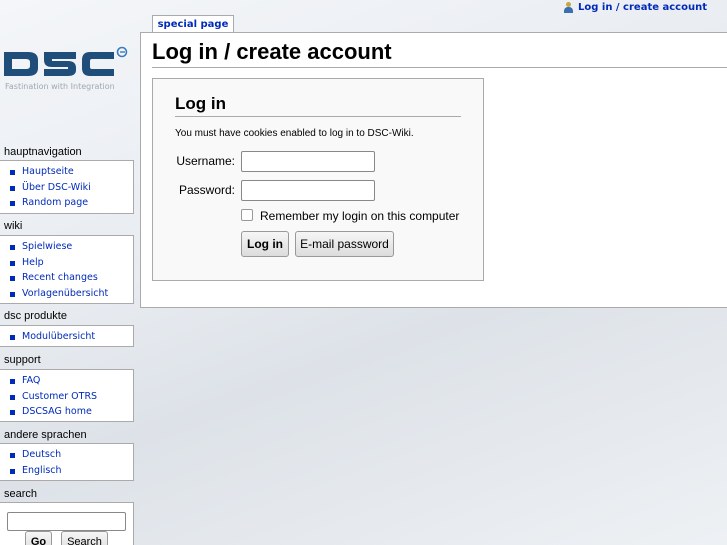  What do you see at coordinates (265, 244) in the screenshot?
I see `login-button: Log in` at bounding box center [265, 244].